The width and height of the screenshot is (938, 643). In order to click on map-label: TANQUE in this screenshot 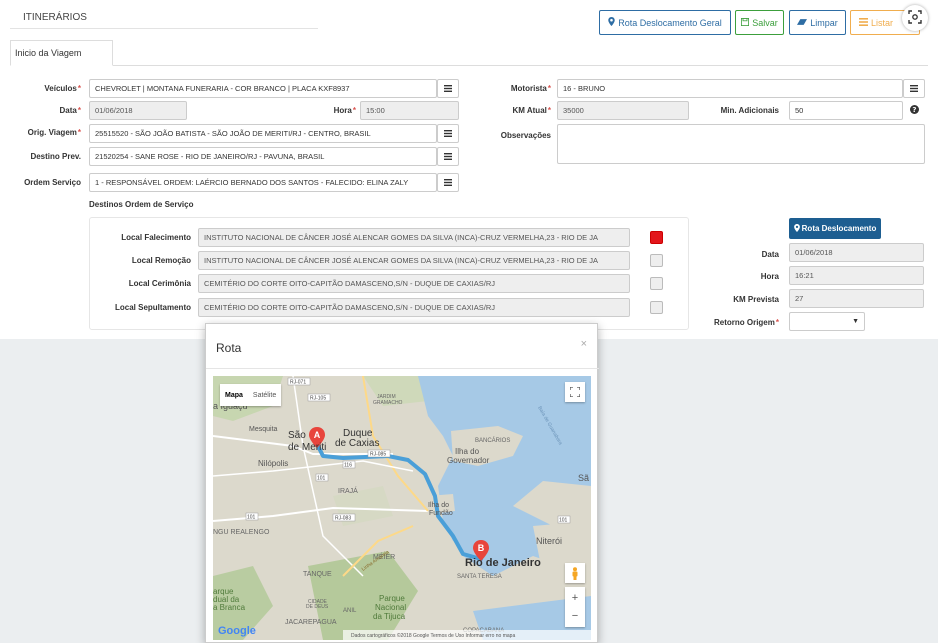, I will do `click(317, 574)`.